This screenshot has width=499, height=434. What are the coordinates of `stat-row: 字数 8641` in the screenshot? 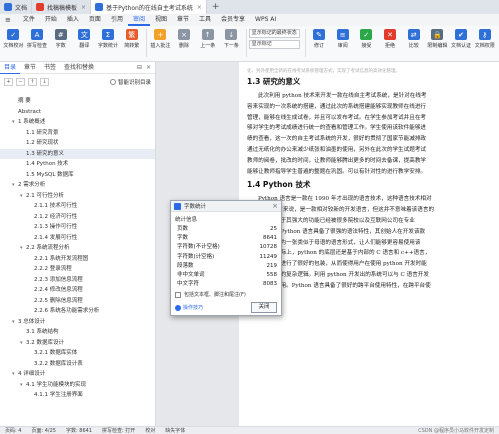 It's located at (227, 238).